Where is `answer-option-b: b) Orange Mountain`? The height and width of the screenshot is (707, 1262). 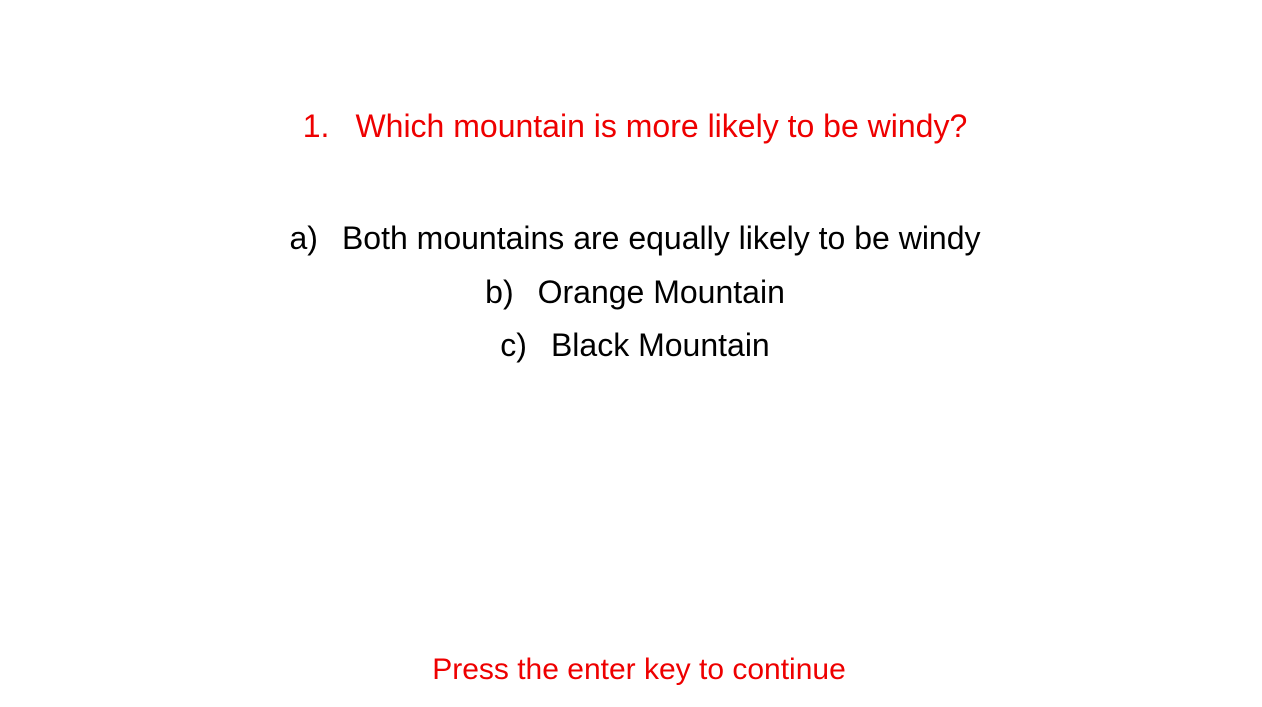
answer-option-b: b) Orange Mountain is located at coordinates (631, 293).